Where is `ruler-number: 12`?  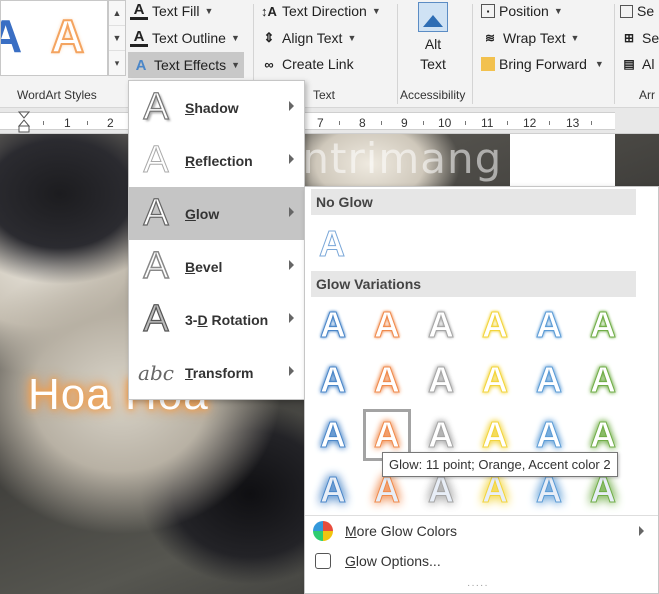 ruler-number: 12 is located at coordinates (530, 123).